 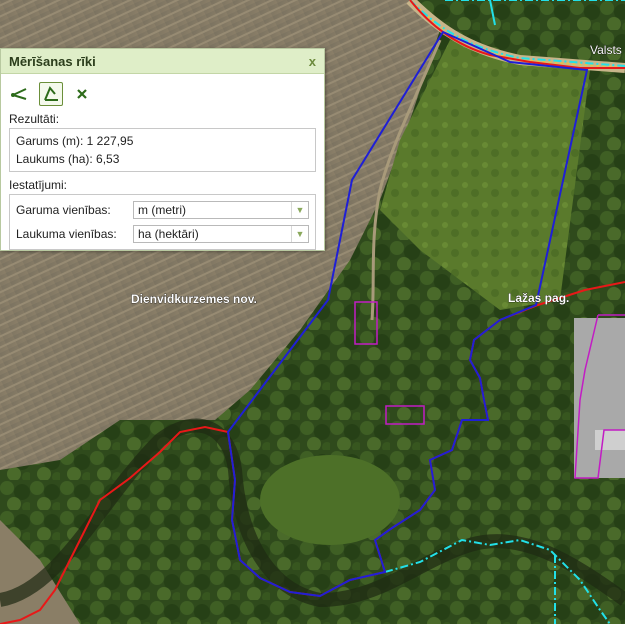 I want to click on clearing, so click(x=330, y=500).